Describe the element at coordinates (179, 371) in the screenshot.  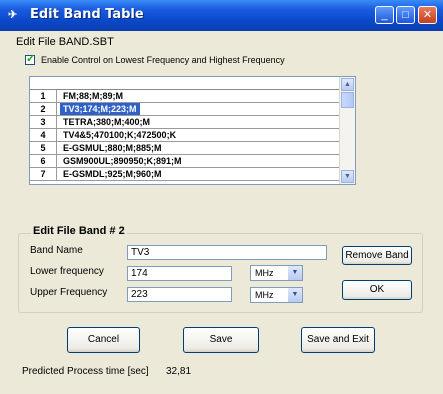
I see `process-time-value: 32,81` at that location.